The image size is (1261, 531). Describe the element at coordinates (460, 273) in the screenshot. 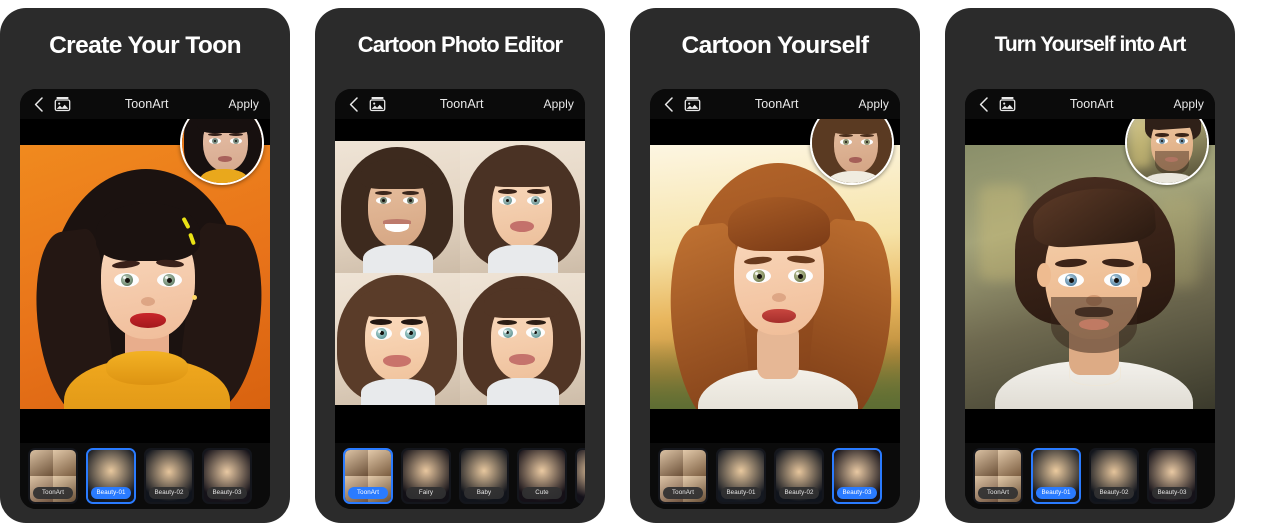

I see `result-image-grid` at that location.